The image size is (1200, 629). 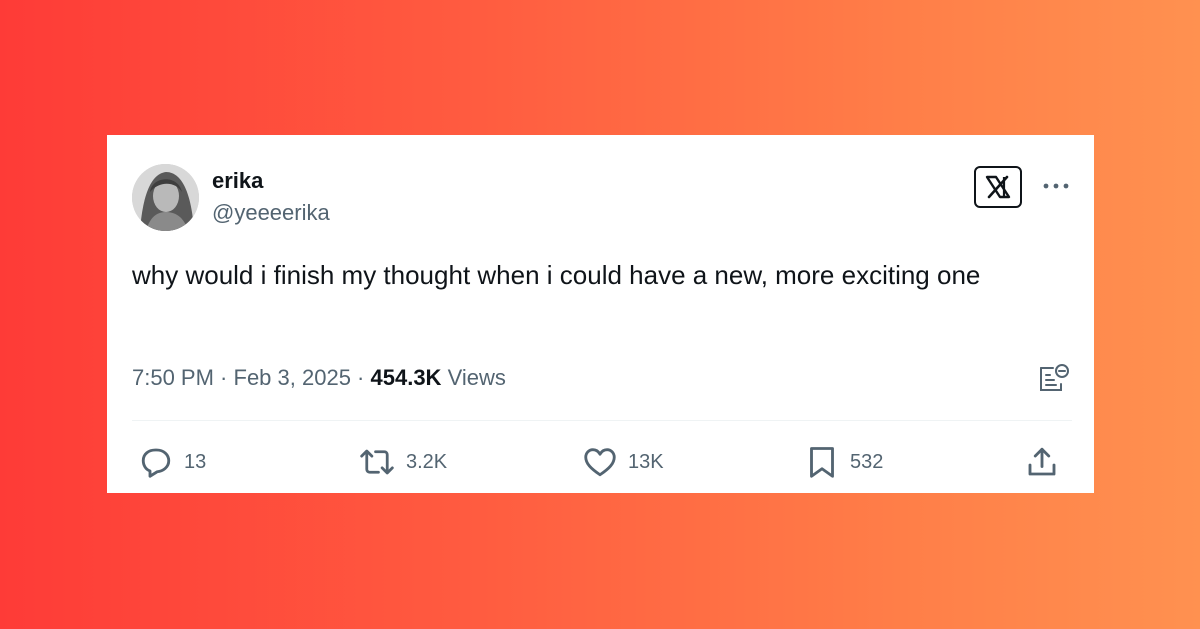 I want to click on views-label: Views, so click(x=473, y=377).